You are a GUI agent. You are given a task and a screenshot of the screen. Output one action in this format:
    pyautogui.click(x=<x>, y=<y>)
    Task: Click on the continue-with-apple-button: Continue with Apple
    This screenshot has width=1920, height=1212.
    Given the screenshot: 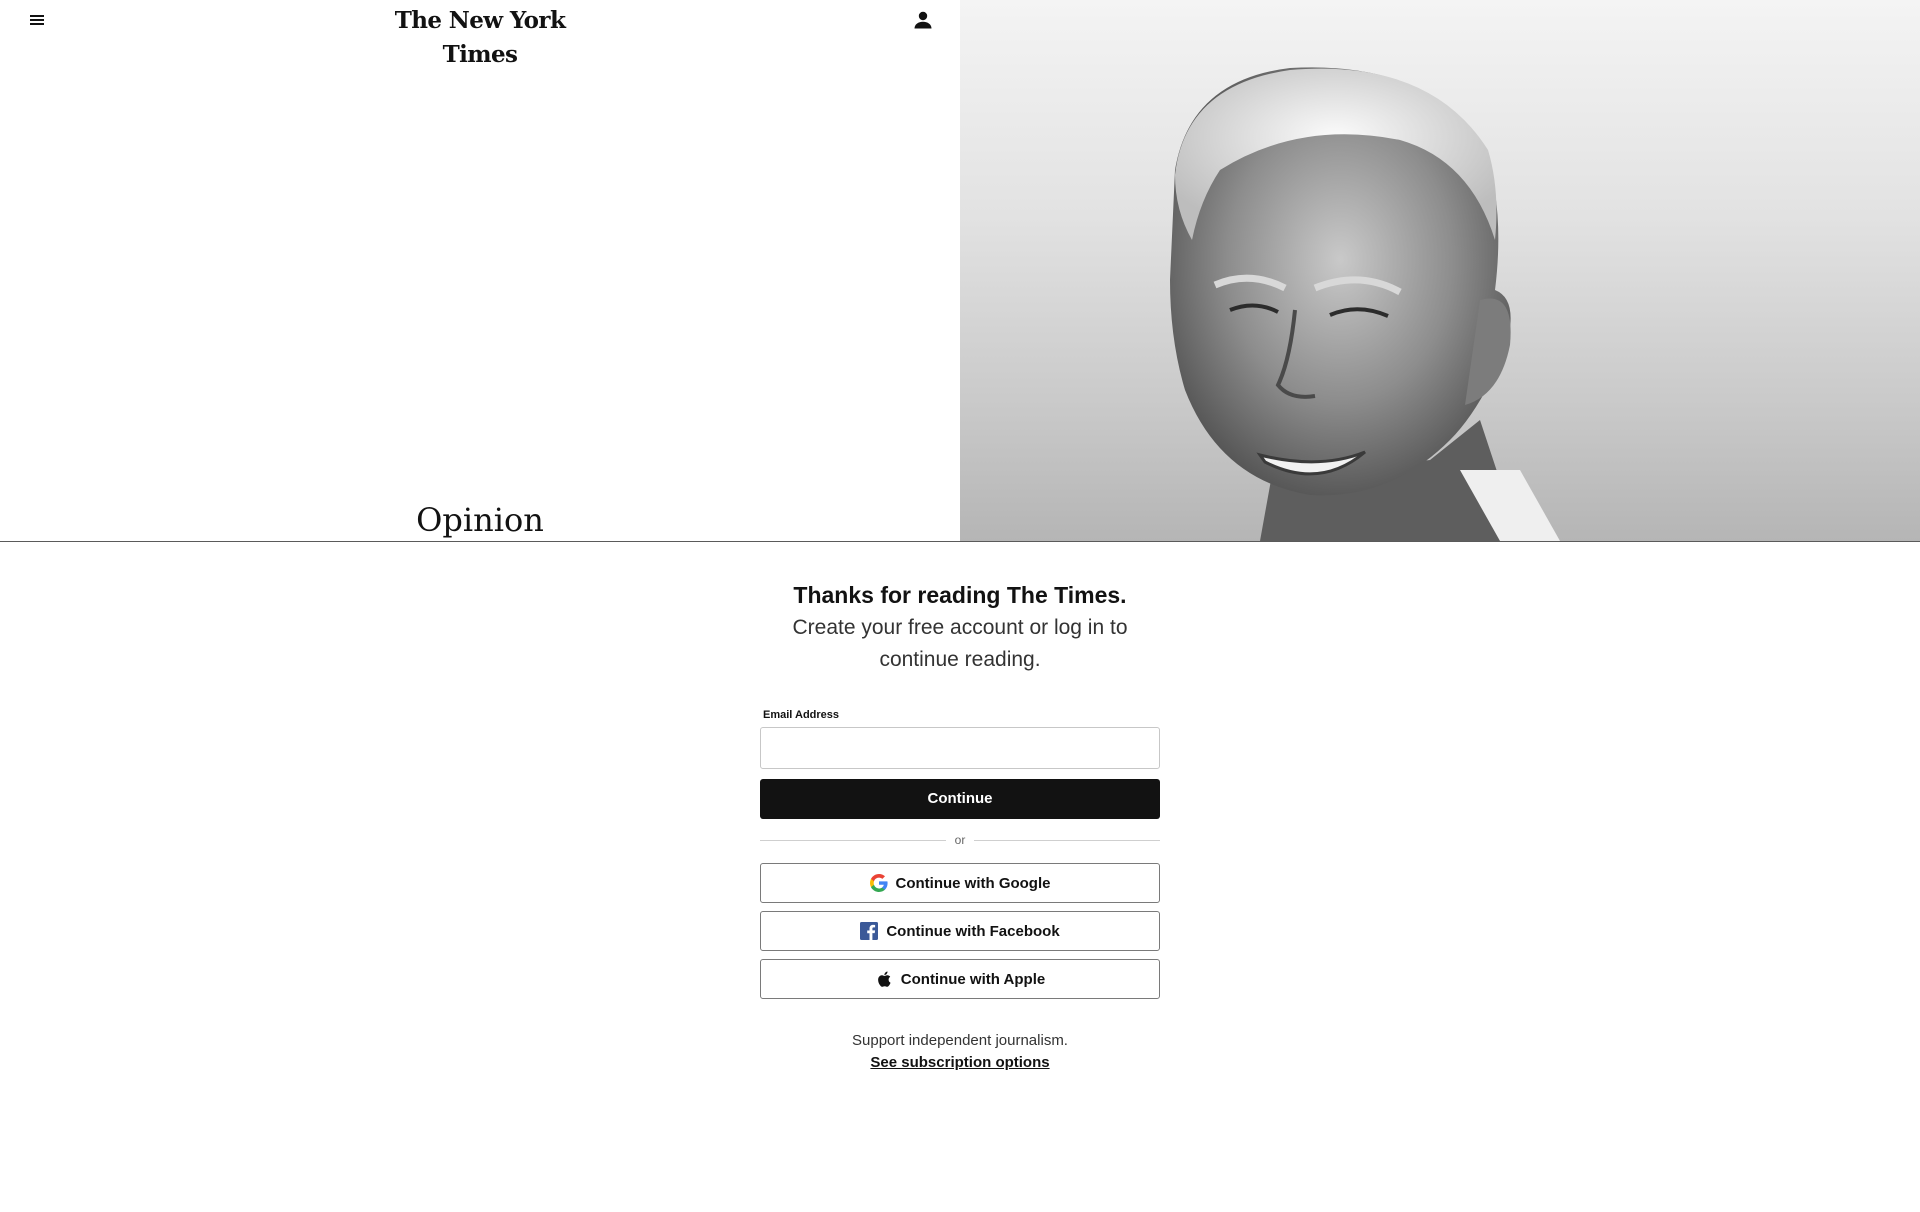 What is the action you would take?
    pyautogui.click(x=960, y=979)
    